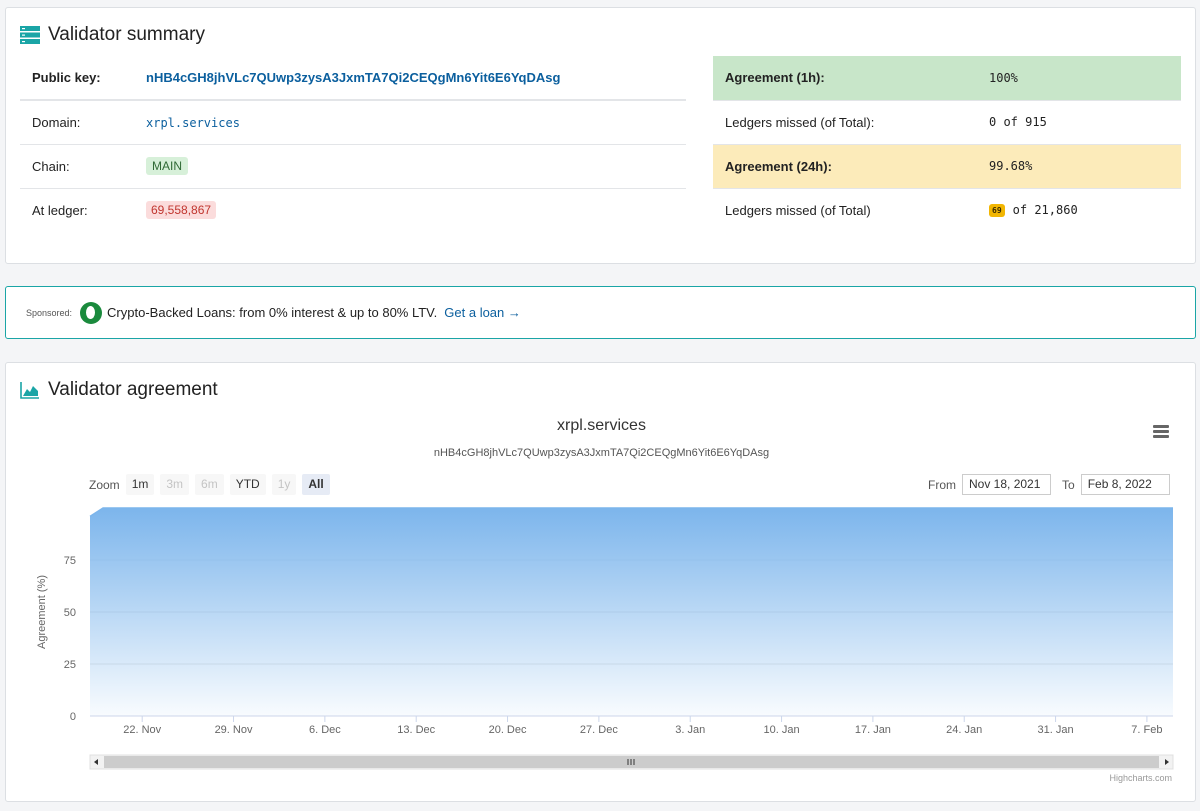  What do you see at coordinates (167, 166) in the screenshot?
I see `chain-badge: MAIN` at bounding box center [167, 166].